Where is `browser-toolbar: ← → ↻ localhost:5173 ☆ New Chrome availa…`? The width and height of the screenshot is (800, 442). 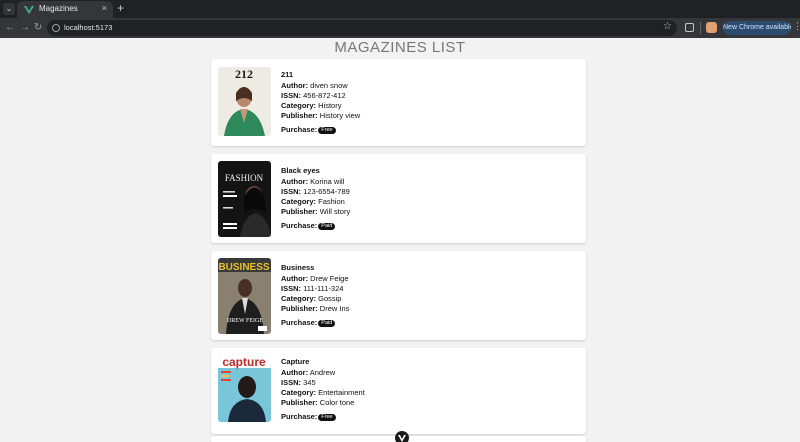 browser-toolbar: ← → ↻ localhost:5173 ☆ New Chrome availa… is located at coordinates (400, 28).